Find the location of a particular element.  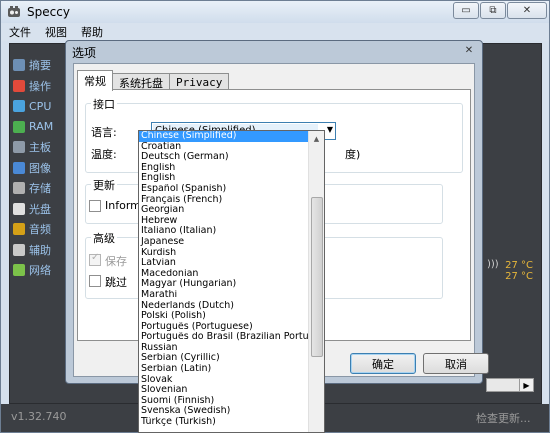

optical-disc-icon is located at coordinates (19, 208).